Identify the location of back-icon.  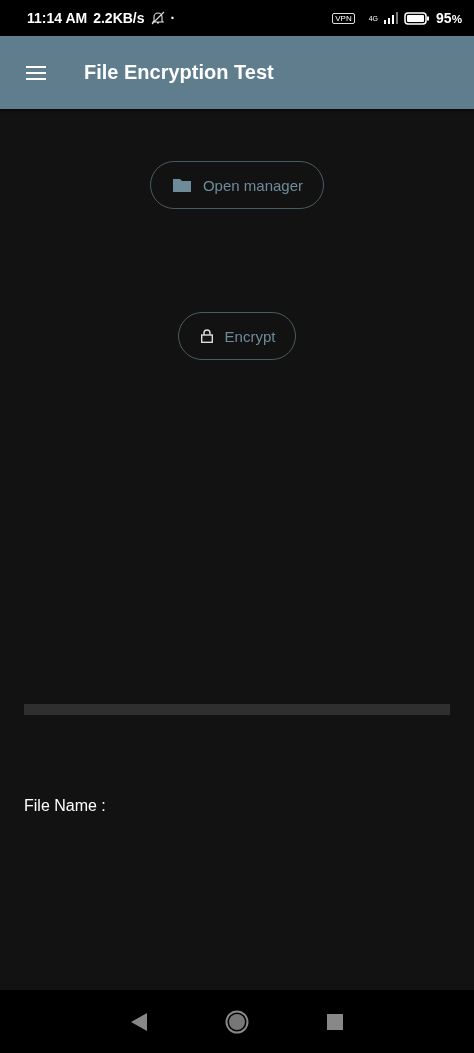
(139, 1021).